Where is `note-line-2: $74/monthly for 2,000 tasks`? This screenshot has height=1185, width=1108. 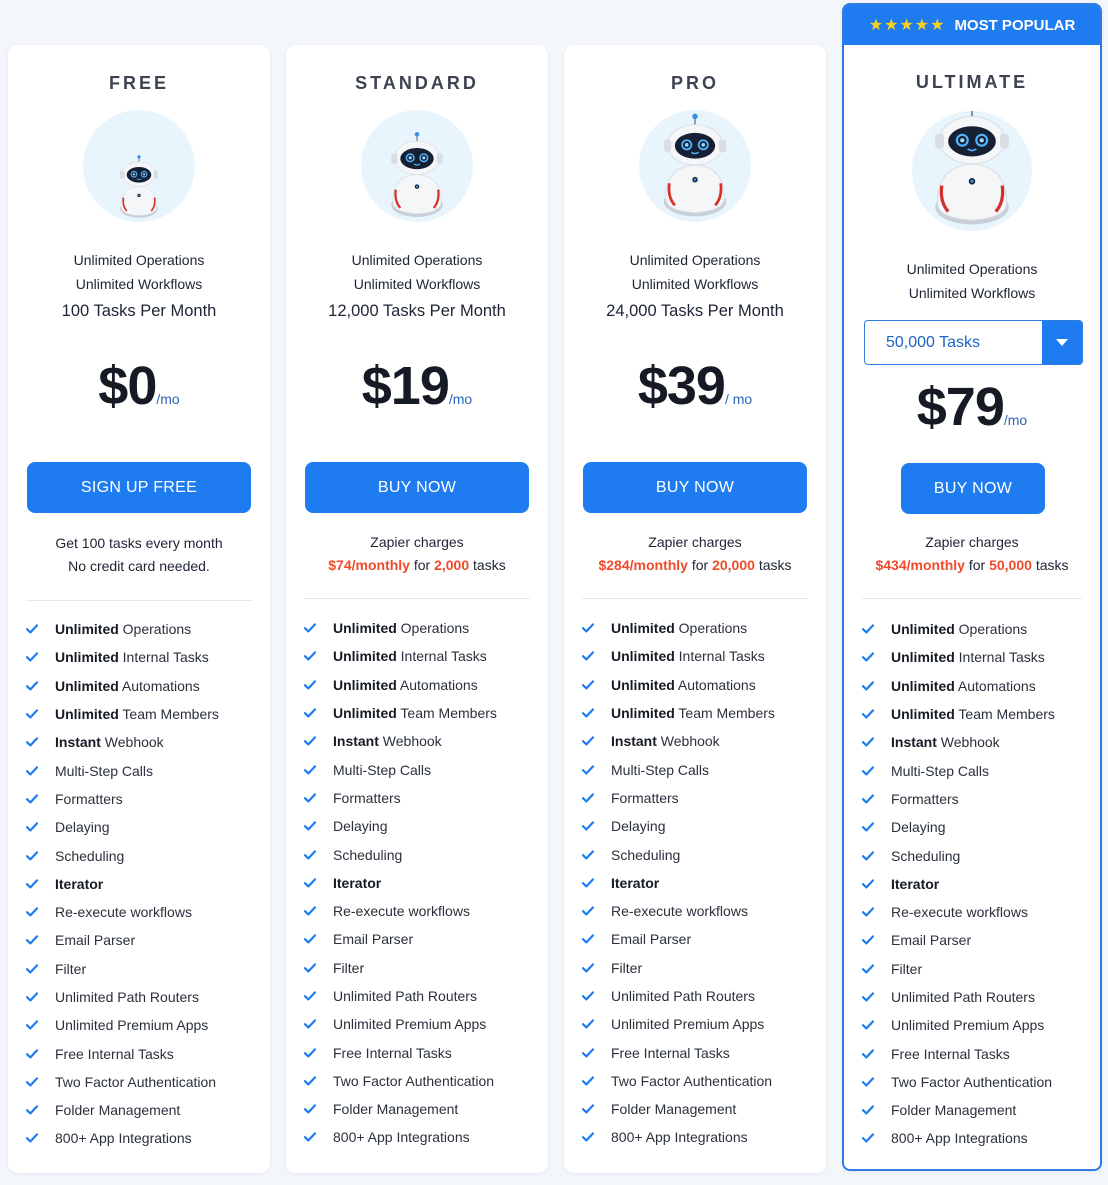 note-line-2: $74/monthly for 2,000 tasks is located at coordinates (417, 565).